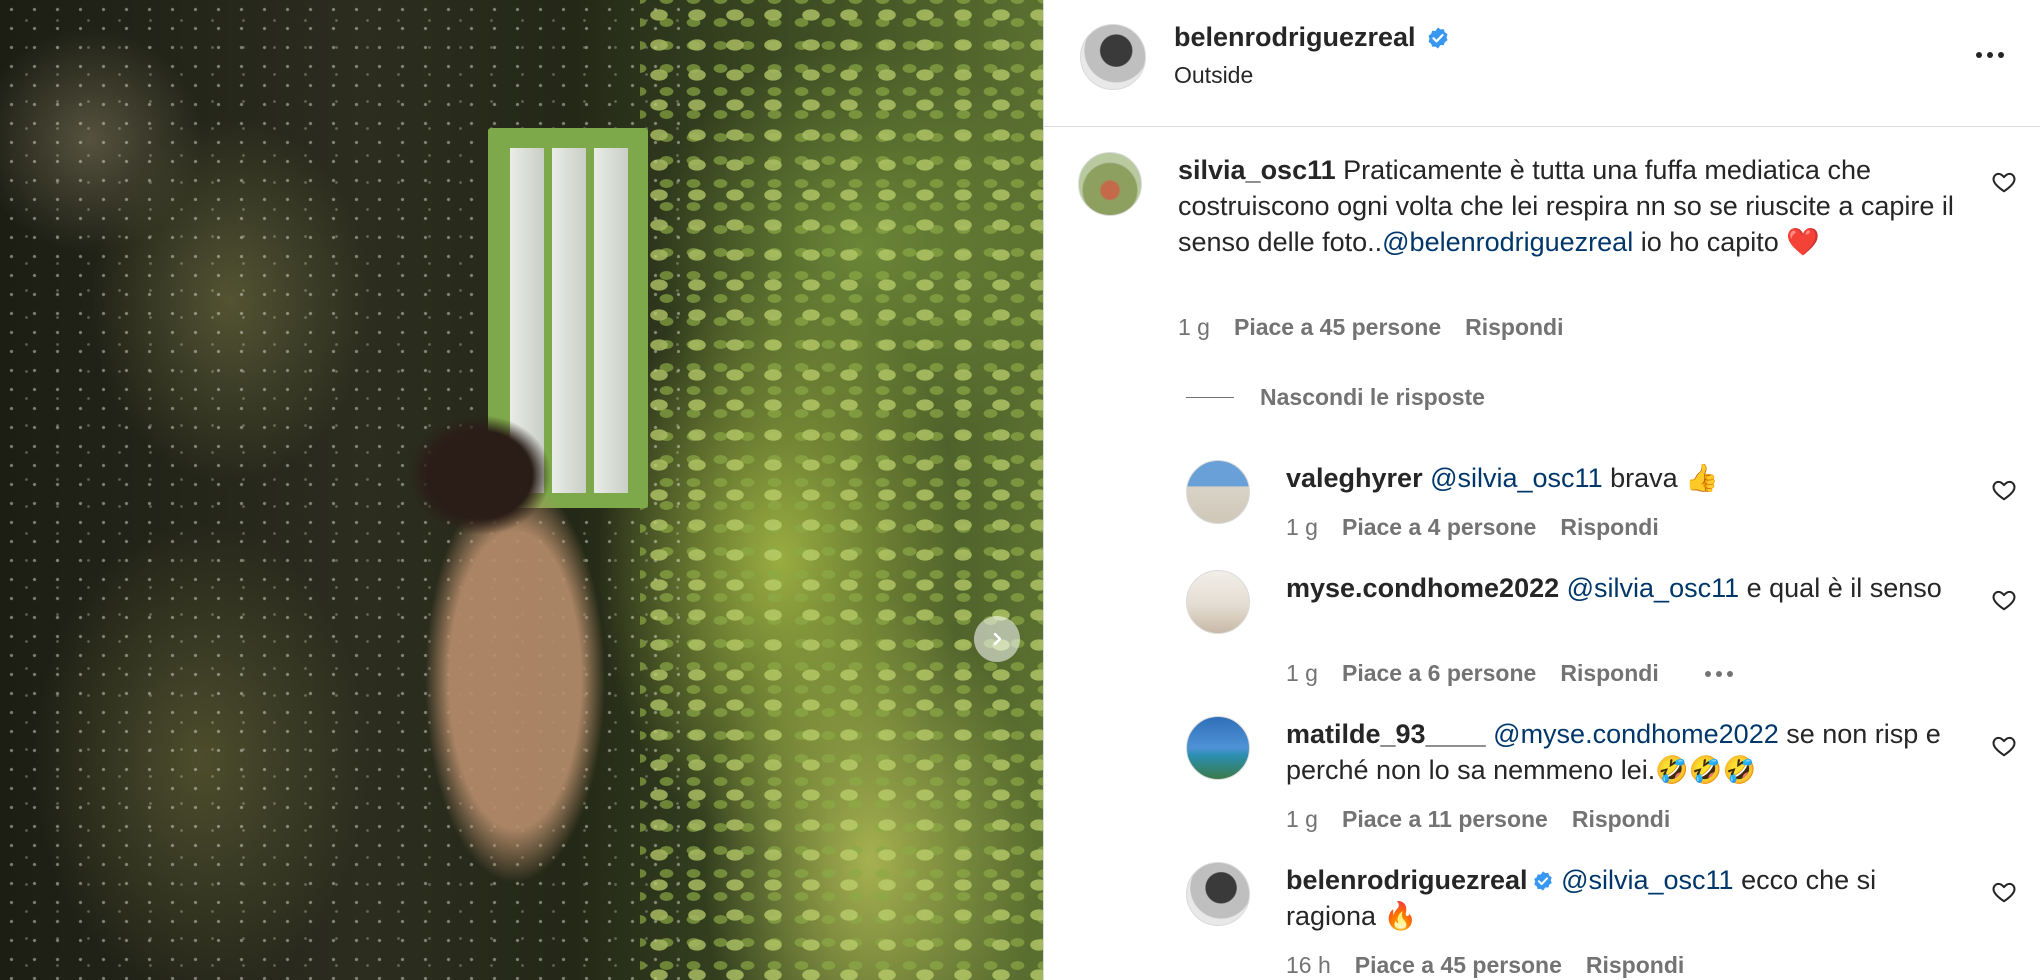  I want to click on hide-replies-button: Nascondi le risposte, so click(1335, 397).